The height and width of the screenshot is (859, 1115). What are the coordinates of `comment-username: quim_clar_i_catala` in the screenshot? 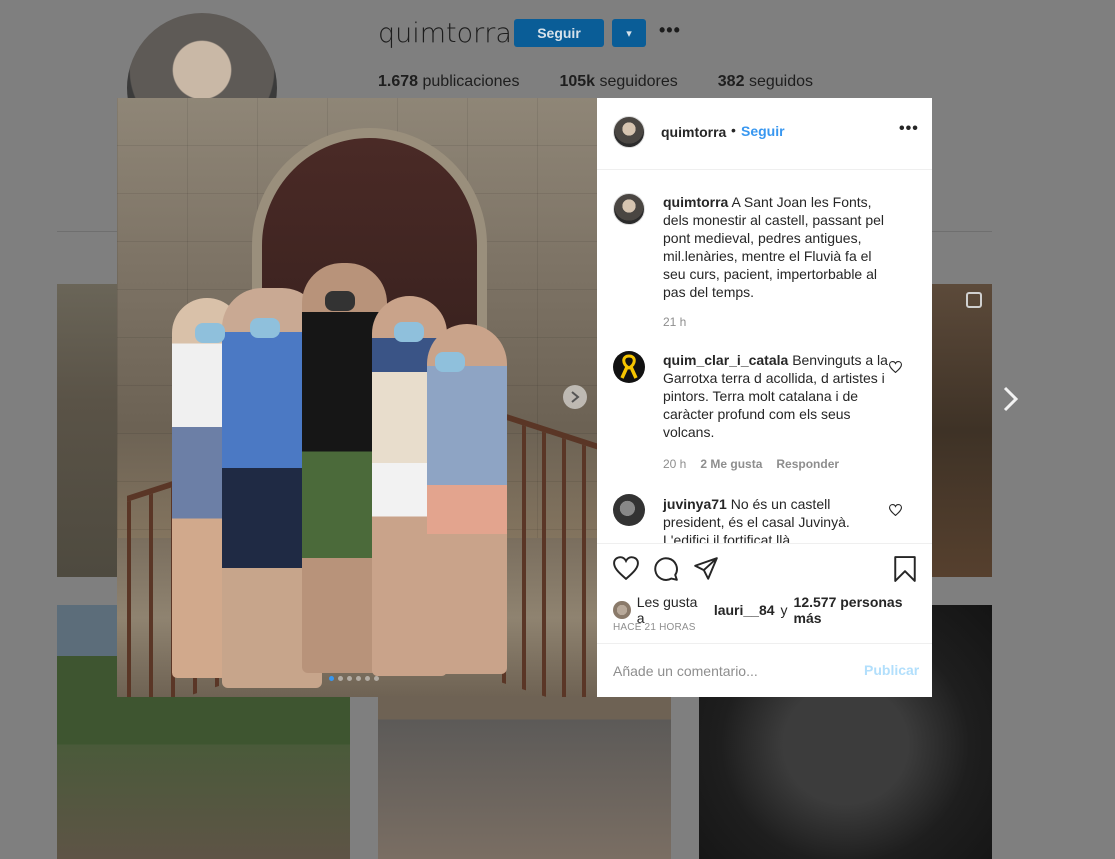 It's located at (725, 360).